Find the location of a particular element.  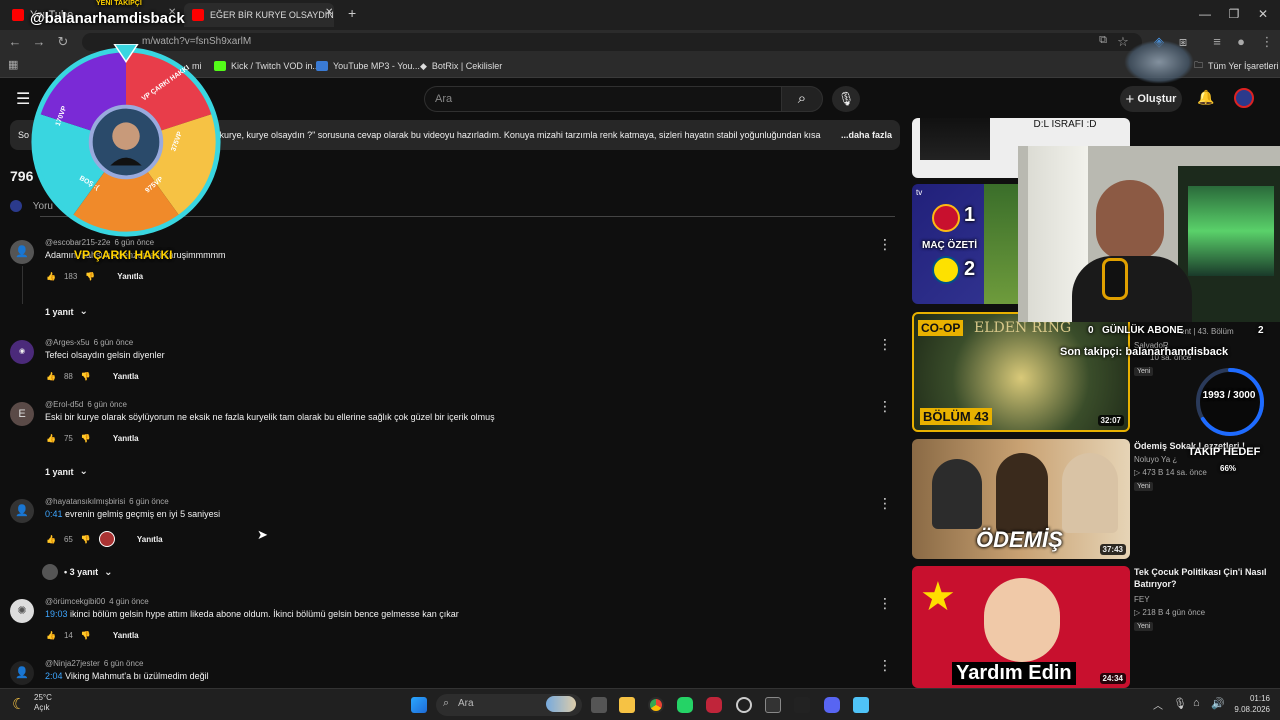

avatar: E is located at coordinates (22, 414).